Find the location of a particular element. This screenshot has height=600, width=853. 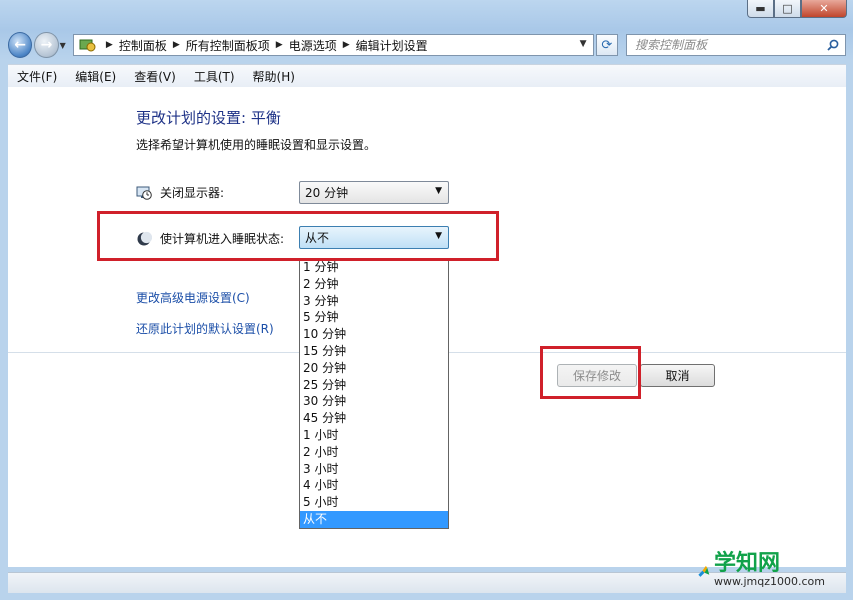

sleep-option: 30 分钟 is located at coordinates (374, 401).